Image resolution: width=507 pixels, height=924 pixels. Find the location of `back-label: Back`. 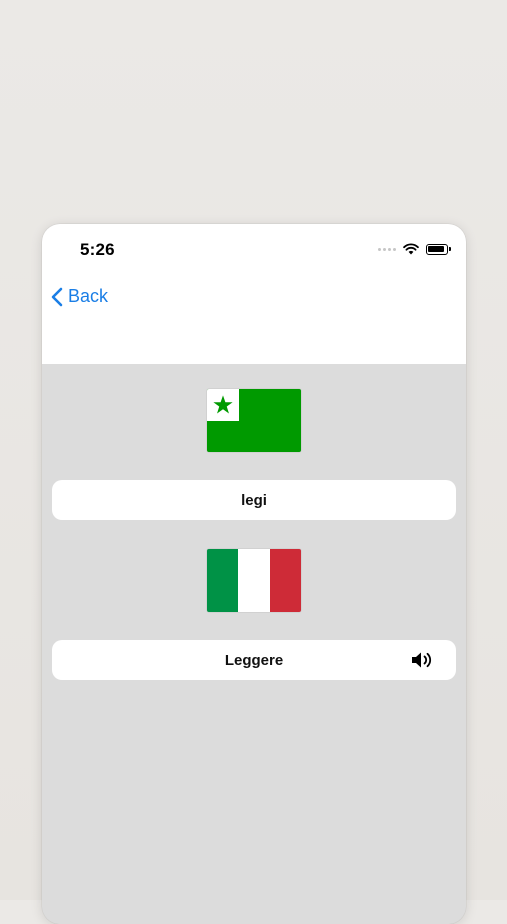

back-label: Back is located at coordinates (88, 296).